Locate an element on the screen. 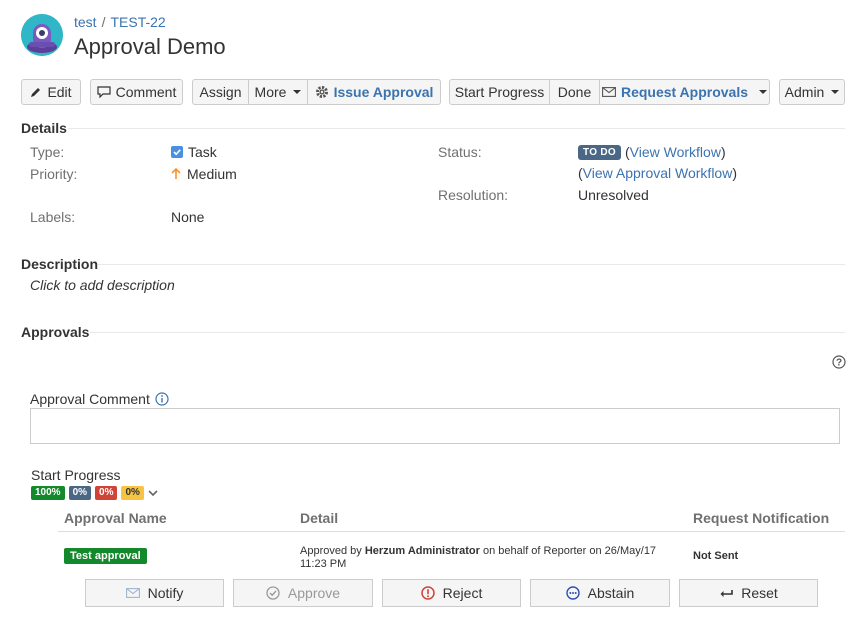 The width and height of the screenshot is (858, 630). breadcrumb-project-link: test is located at coordinates (85, 22).